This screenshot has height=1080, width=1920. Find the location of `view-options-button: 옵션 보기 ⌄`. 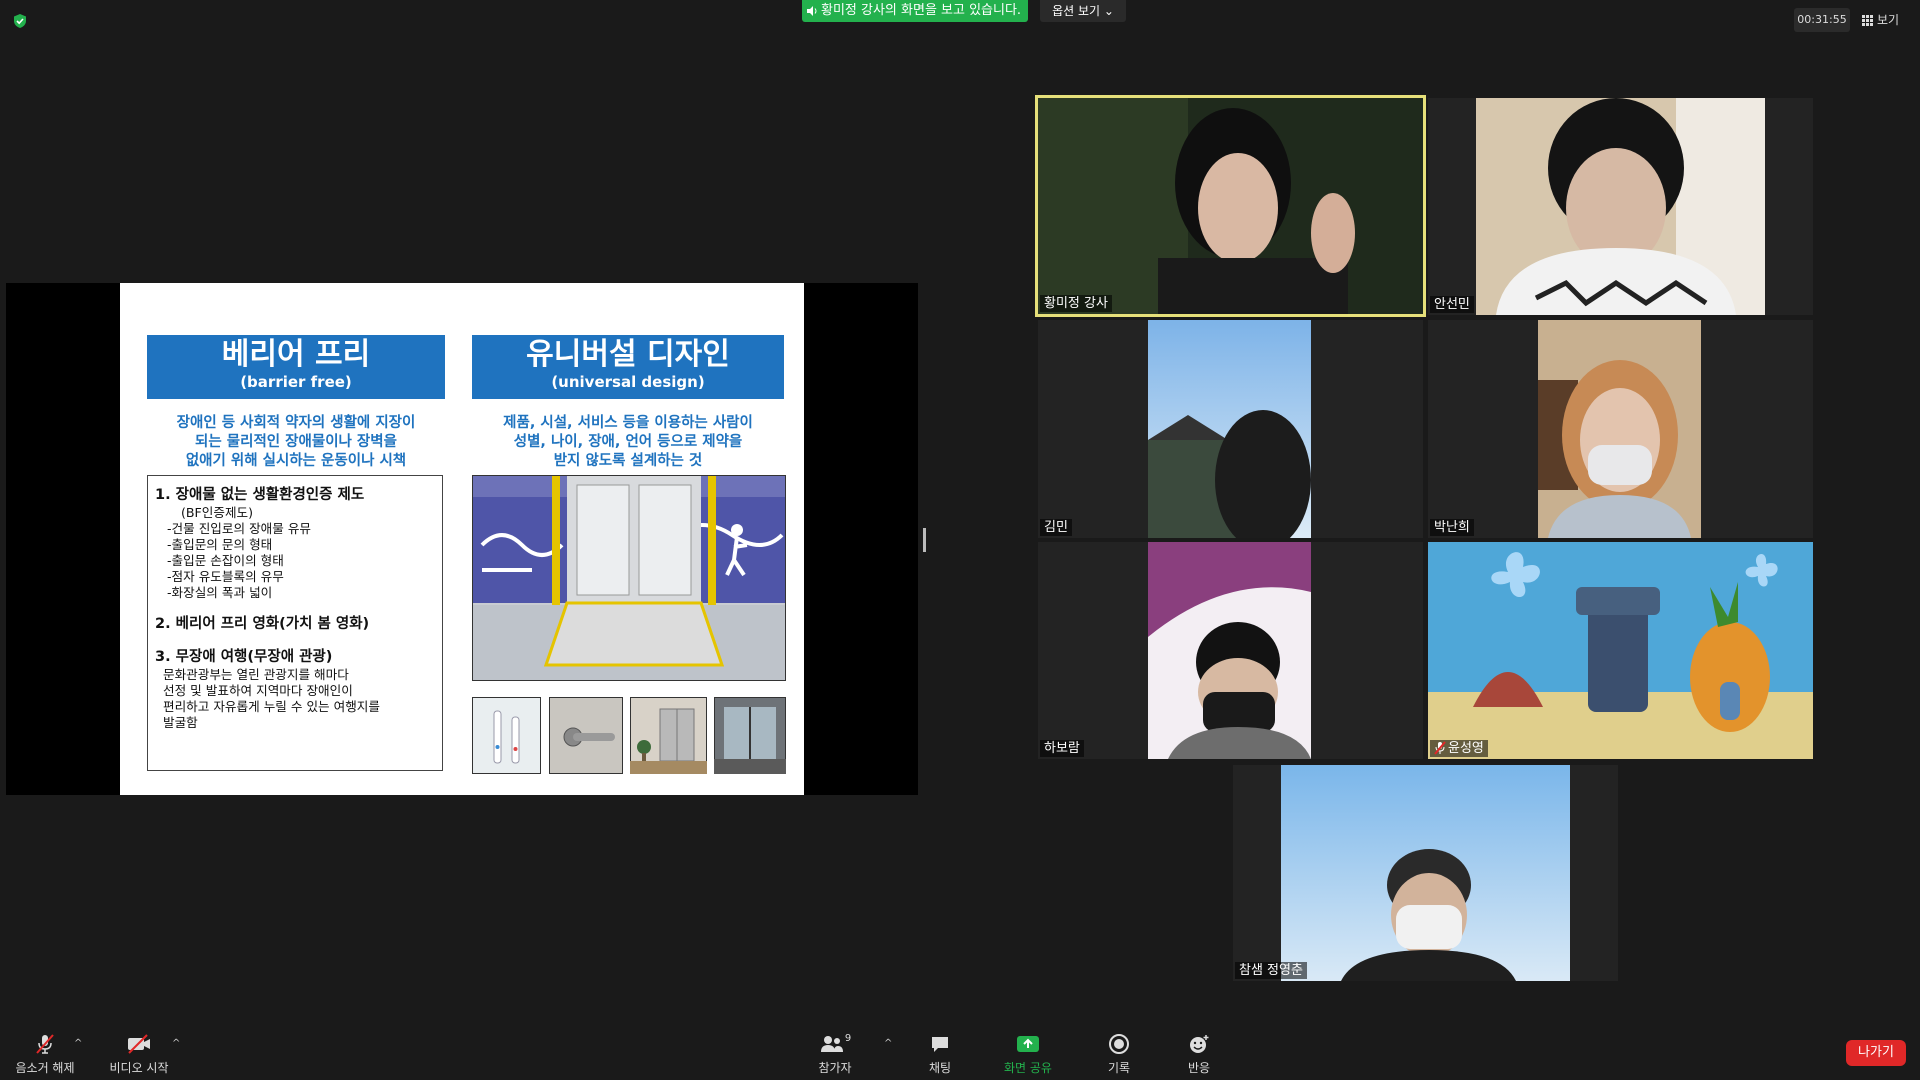

view-options-button: 옵션 보기 ⌄ is located at coordinates (1083, 11).